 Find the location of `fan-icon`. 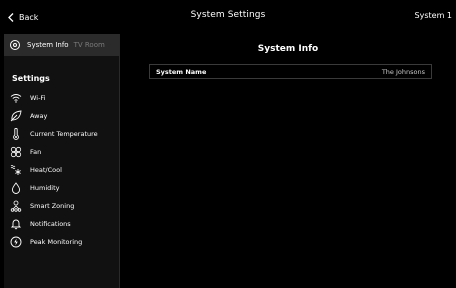

fan-icon is located at coordinates (16, 152).